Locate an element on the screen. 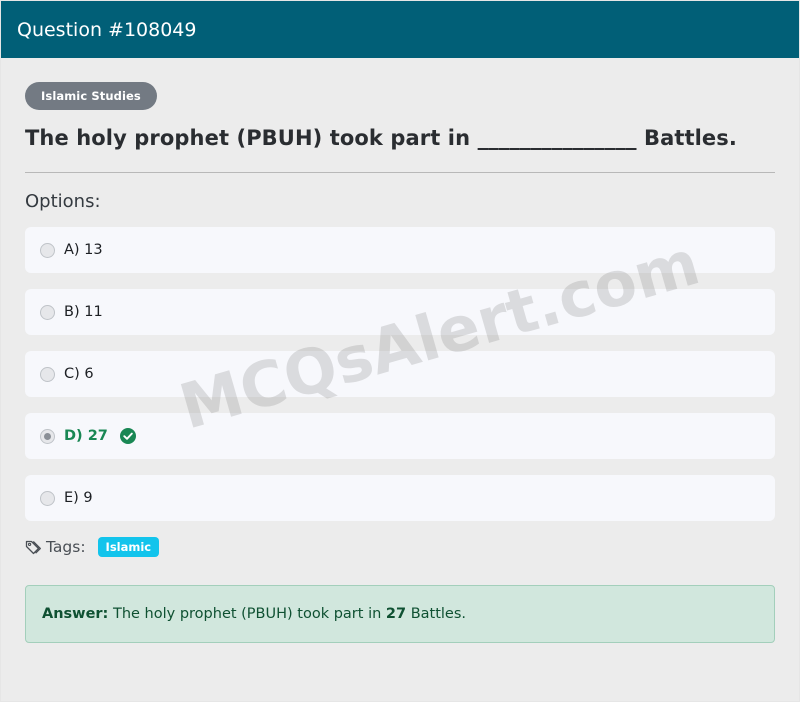 This screenshot has height=726, width=800. answer-text-before: The holy prophet (PBUH) took part in is located at coordinates (247, 614).